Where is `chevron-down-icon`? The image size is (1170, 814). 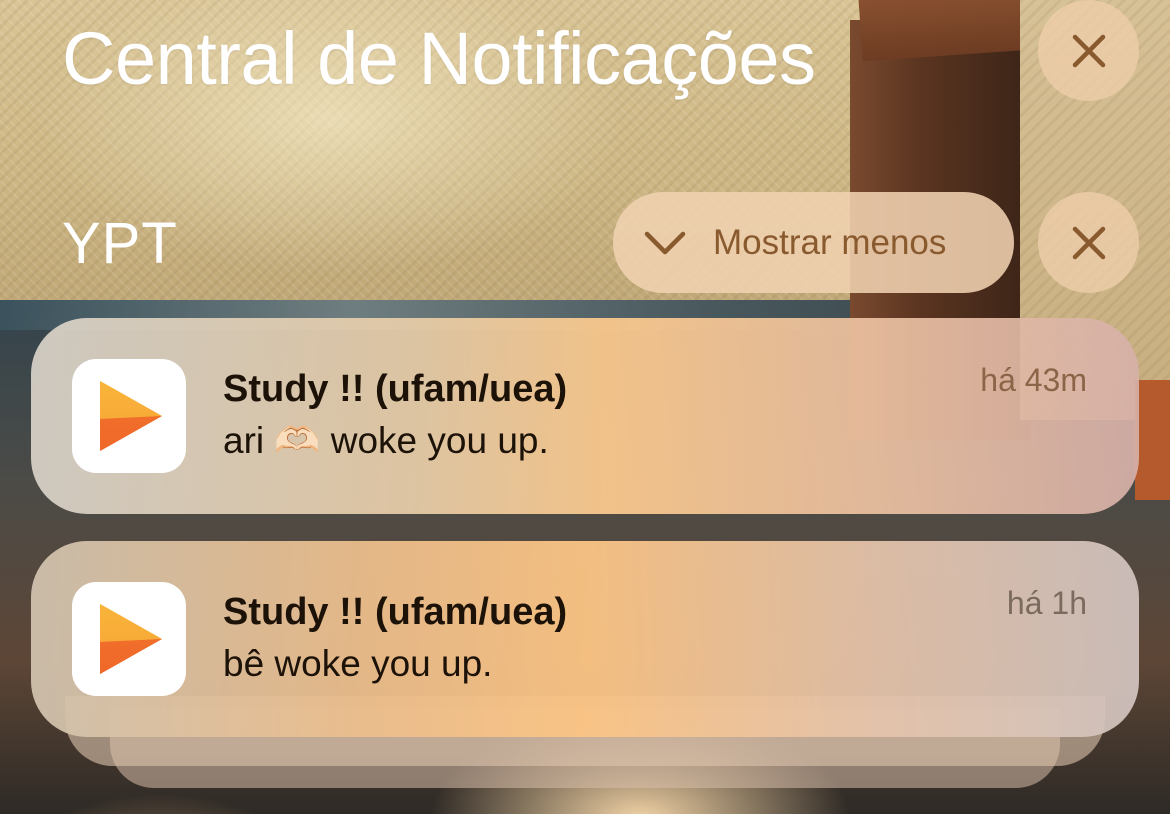
chevron-down-icon is located at coordinates (665, 242).